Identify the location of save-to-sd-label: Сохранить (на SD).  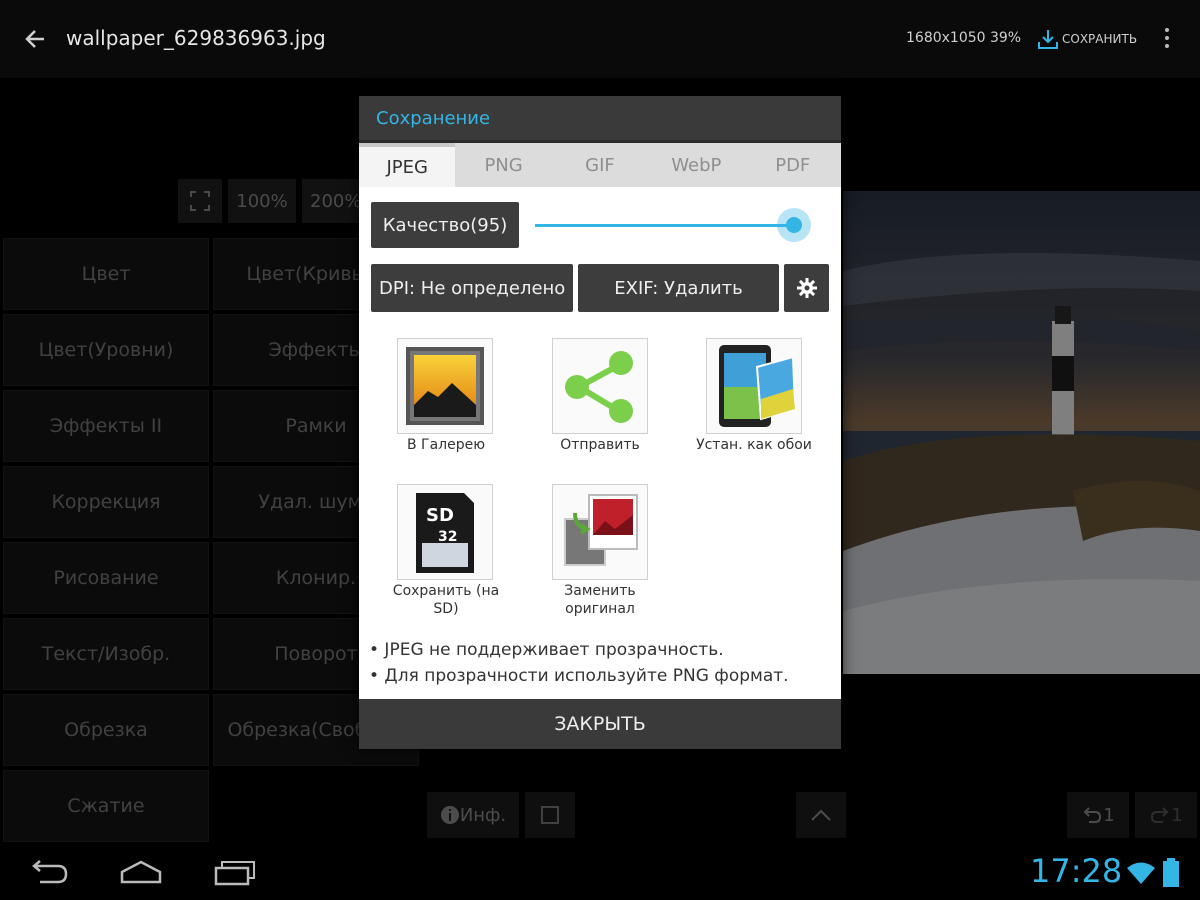
(446, 600).